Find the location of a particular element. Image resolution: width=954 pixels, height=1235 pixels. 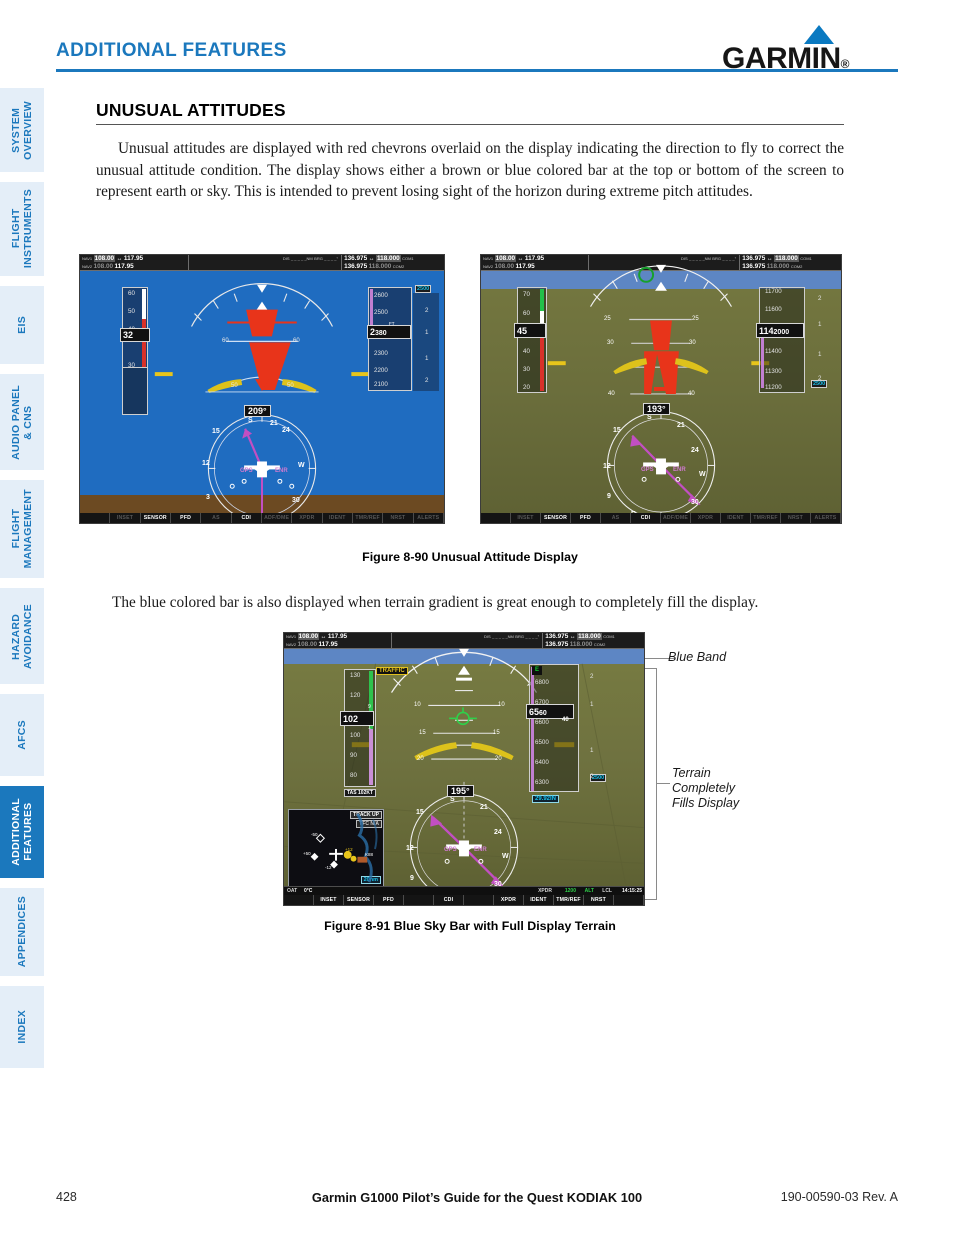

heading-readout: 195° is located at coordinates (460, 791).